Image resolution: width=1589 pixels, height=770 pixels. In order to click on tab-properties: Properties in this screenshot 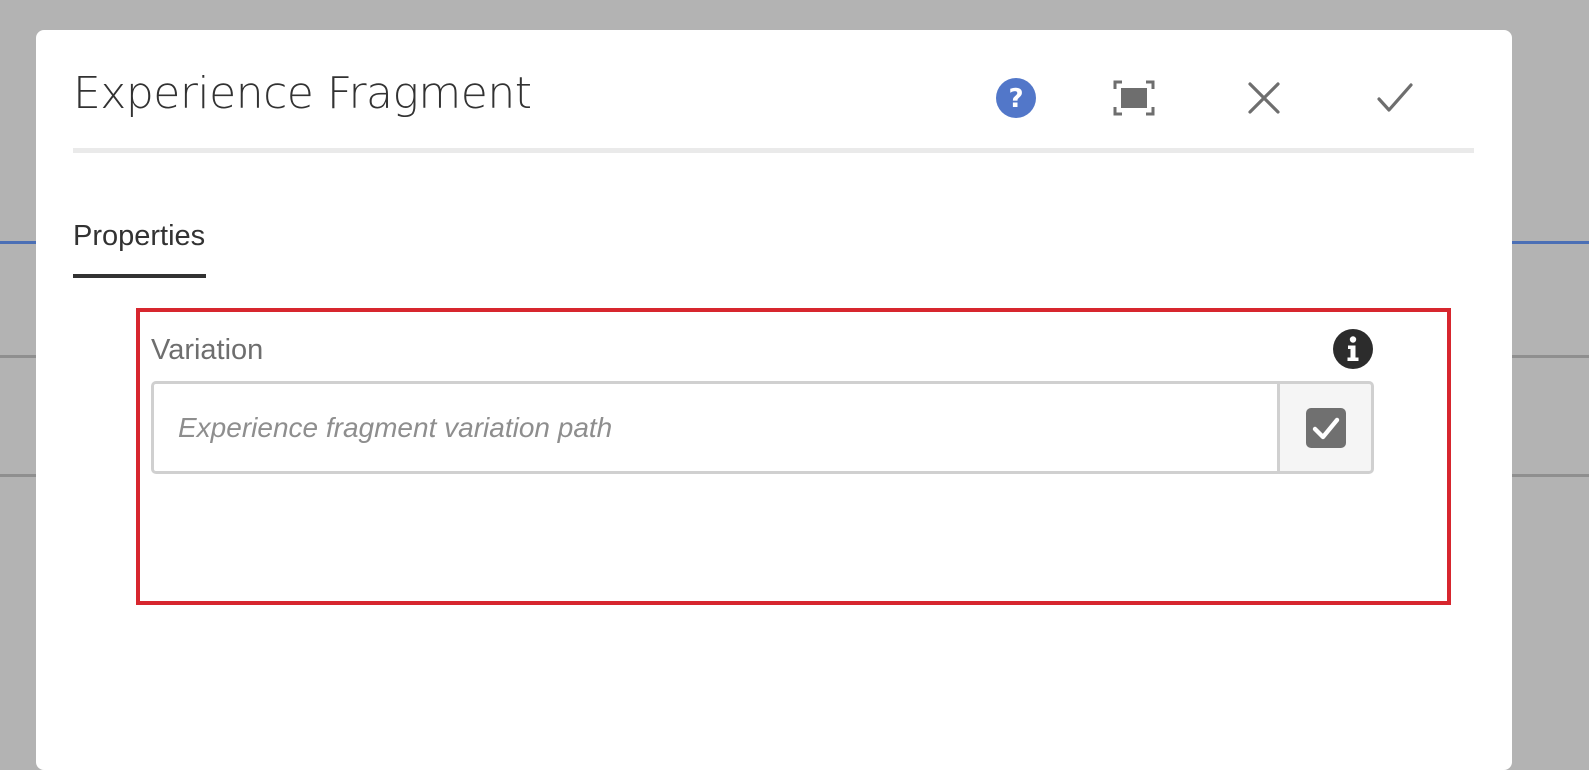, I will do `click(139, 247)`.